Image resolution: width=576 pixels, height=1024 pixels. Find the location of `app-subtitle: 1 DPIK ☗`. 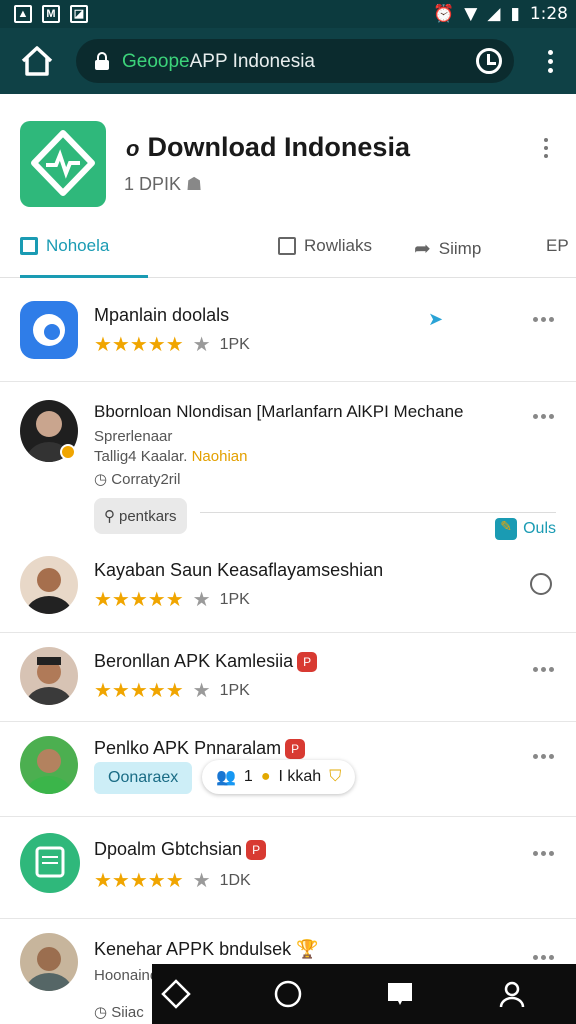

app-subtitle: 1 DPIK ☗ is located at coordinates (163, 184).